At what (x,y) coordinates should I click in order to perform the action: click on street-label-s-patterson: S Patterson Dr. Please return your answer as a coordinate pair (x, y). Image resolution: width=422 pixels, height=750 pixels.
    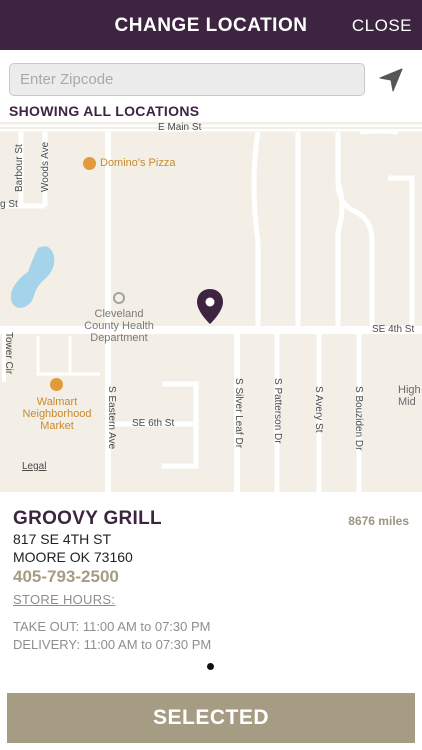
    Looking at the image, I should click on (277, 411).